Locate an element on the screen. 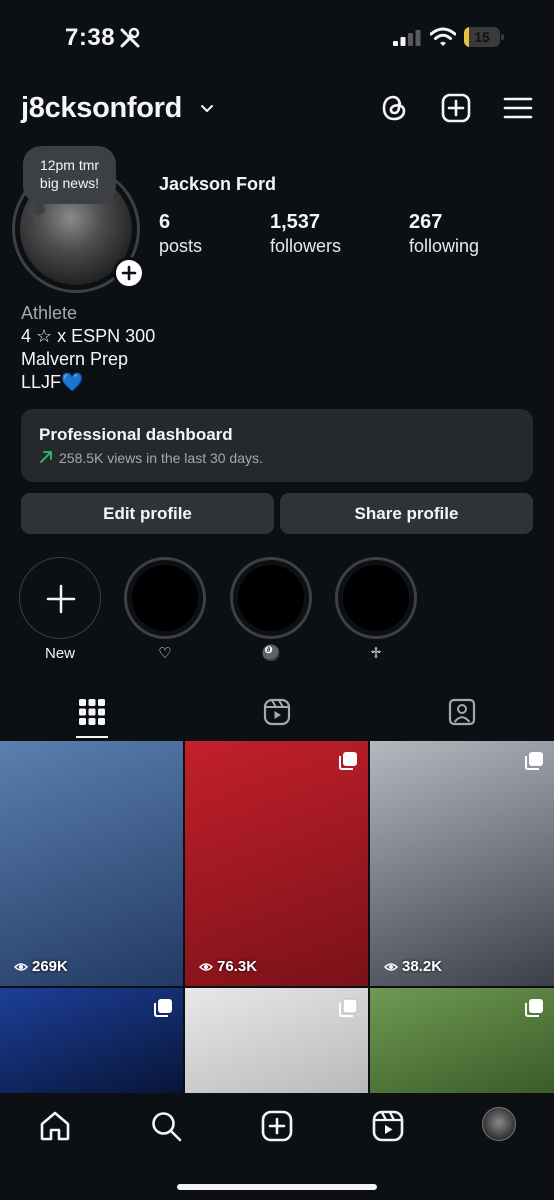  search-icon is located at coordinates (166, 1126).